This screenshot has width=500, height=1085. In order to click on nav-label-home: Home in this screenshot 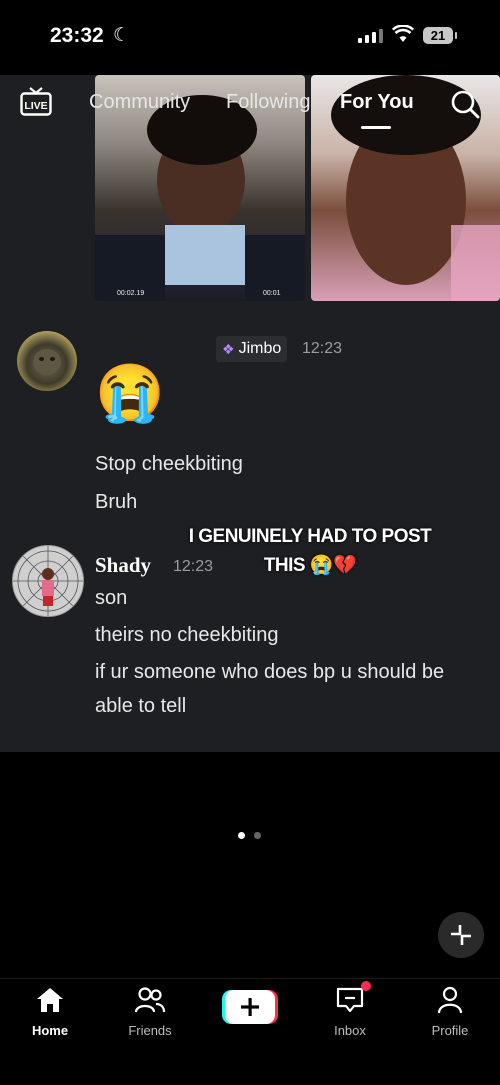, I will do `click(50, 1030)`.